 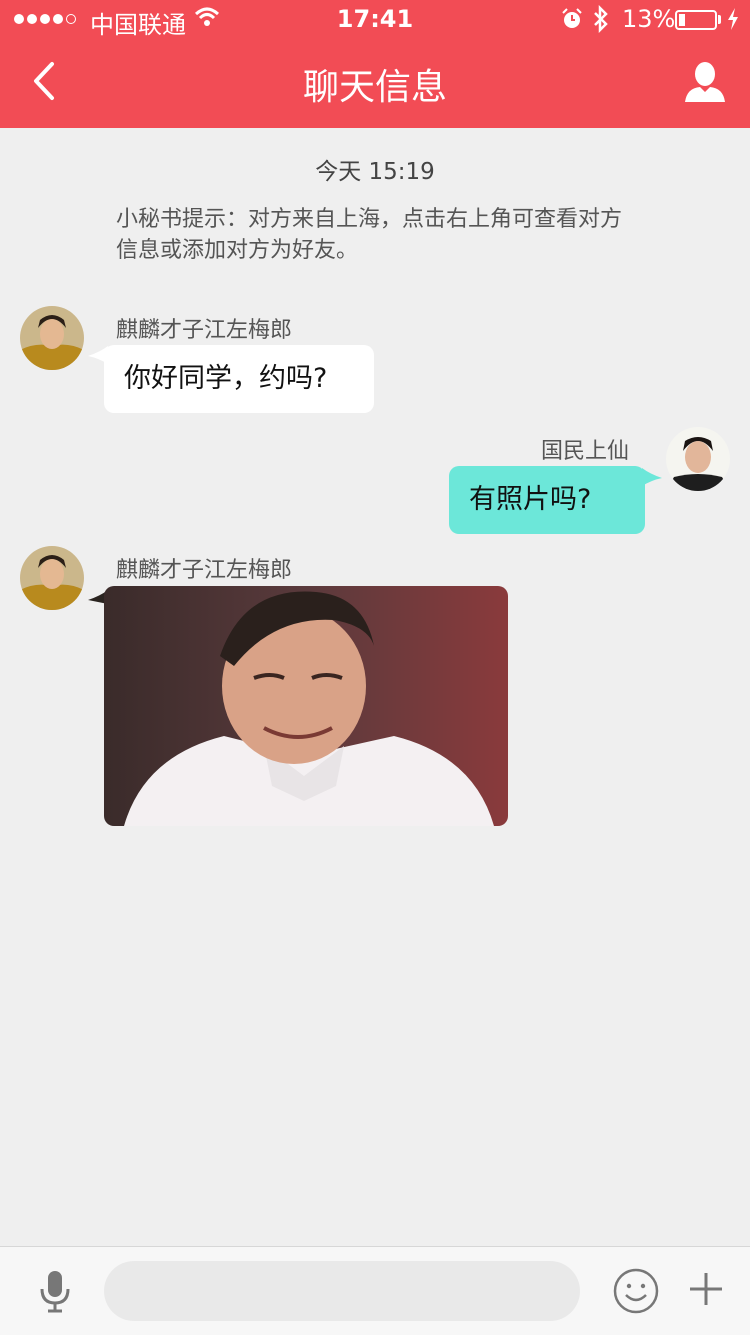 I want to click on system-tip: 小秘书提示：对方来自上海，点击右上角可查看对方信息或添加对方为好友。, so click(x=369, y=235).